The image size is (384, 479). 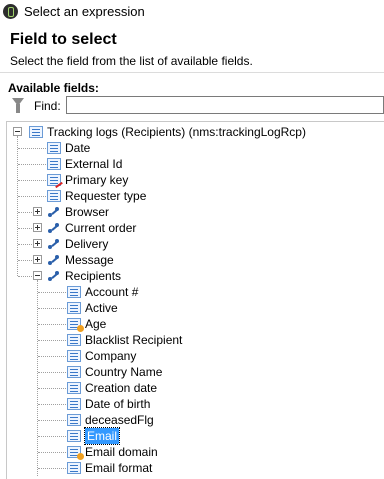 I want to click on tree-item: Delivery, so click(x=192, y=244).